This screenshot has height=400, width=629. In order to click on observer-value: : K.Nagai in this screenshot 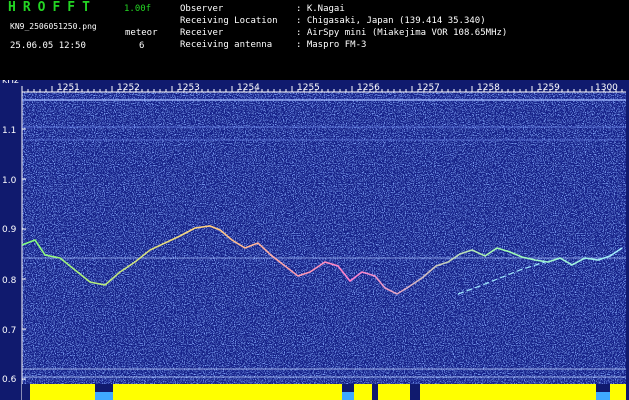, I will do `click(320, 9)`.